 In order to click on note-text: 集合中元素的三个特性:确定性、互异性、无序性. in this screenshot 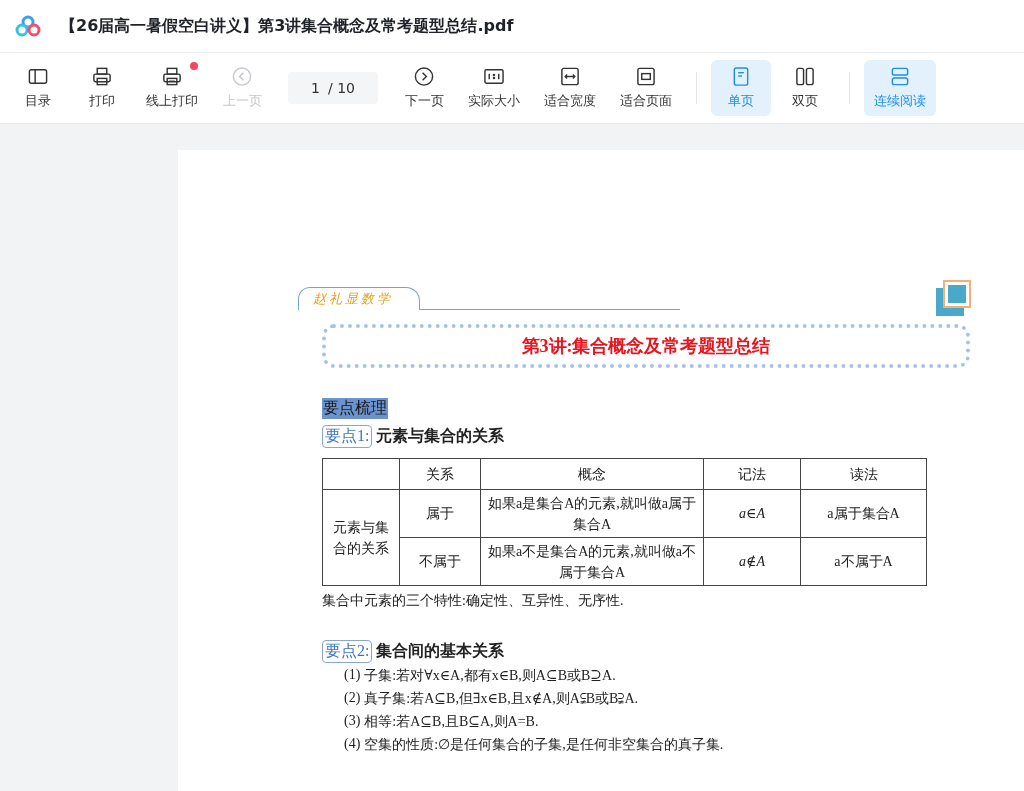, I will do `click(473, 601)`.